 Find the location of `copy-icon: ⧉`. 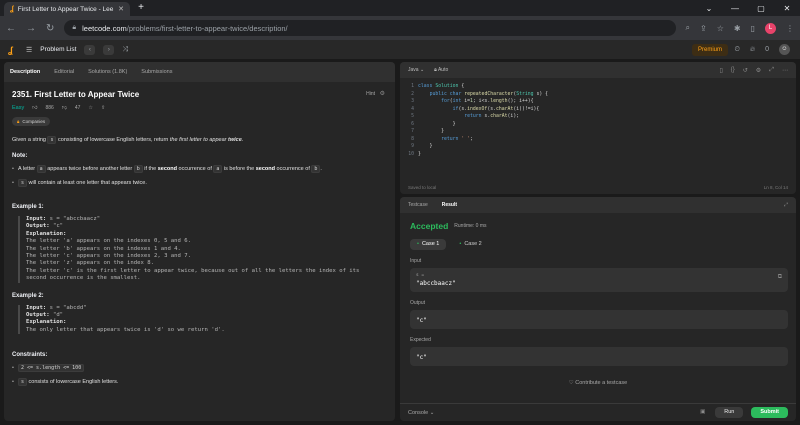

copy-icon: ⧉ is located at coordinates (780, 277).